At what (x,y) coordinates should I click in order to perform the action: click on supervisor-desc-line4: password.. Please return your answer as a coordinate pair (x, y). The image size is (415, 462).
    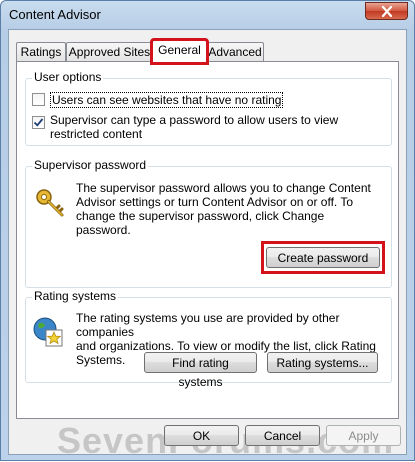
    Looking at the image, I should click on (103, 230).